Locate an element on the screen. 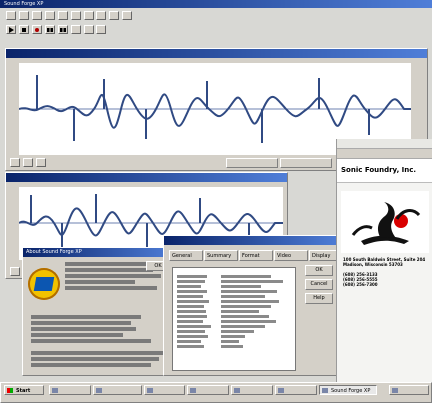 The image size is (432, 403). loop-button is located at coordinates (75, 29).